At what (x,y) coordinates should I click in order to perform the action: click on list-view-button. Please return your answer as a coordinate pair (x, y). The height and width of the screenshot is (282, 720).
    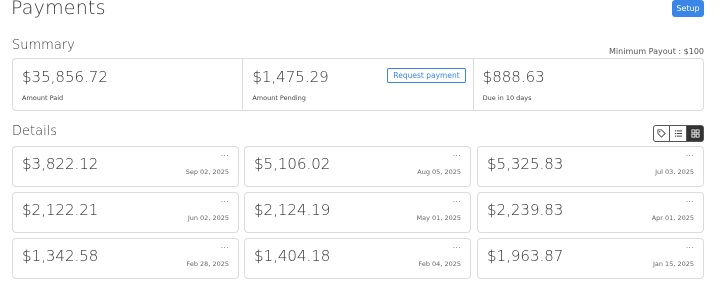
    Looking at the image, I should click on (678, 133).